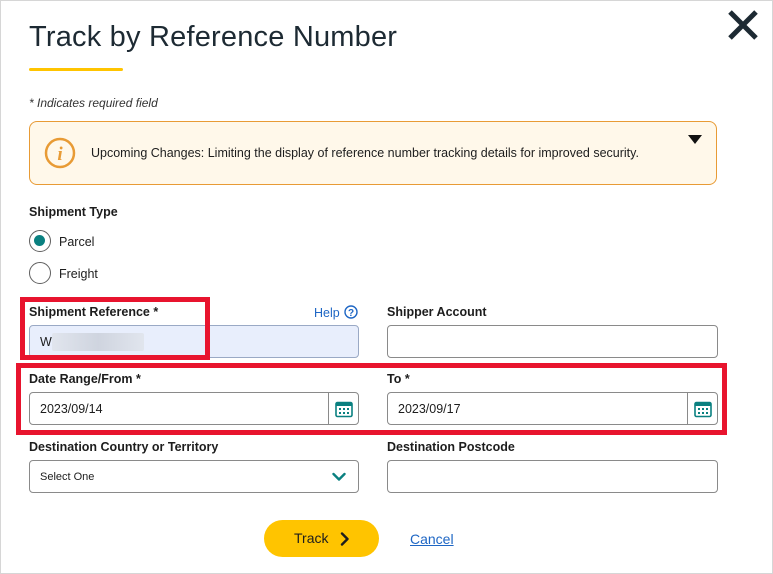  What do you see at coordinates (194, 341) in the screenshot?
I see `shipment-reference-input: W` at bounding box center [194, 341].